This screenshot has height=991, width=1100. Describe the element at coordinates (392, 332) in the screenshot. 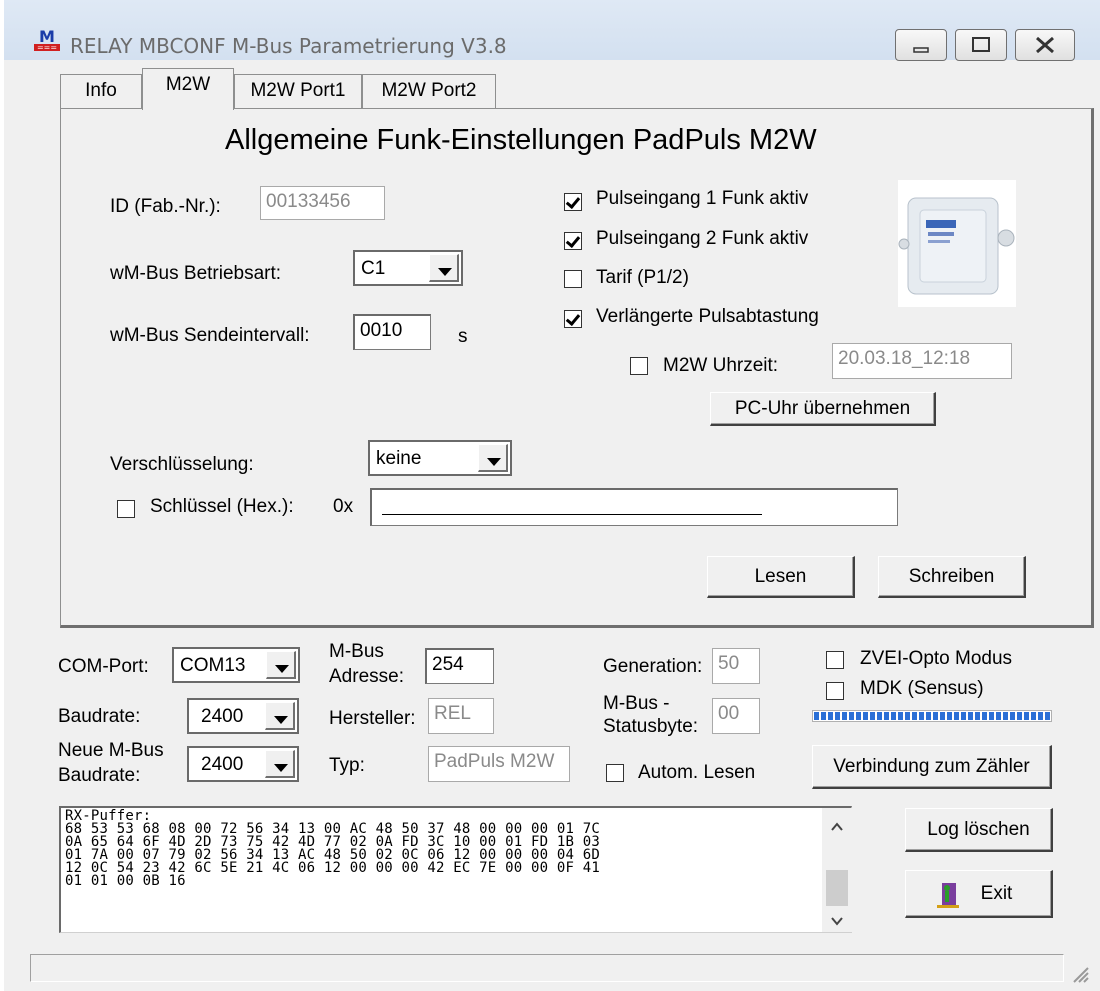

I see `interval-field: 0010` at that location.